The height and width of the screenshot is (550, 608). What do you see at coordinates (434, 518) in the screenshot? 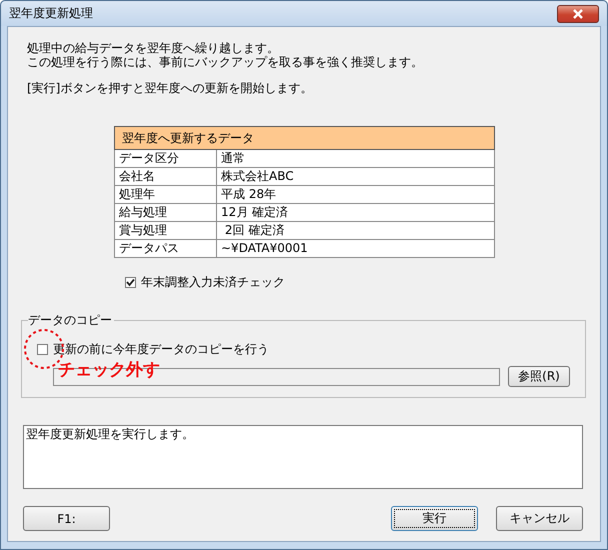
I see `dialog-button: 実行` at bounding box center [434, 518].